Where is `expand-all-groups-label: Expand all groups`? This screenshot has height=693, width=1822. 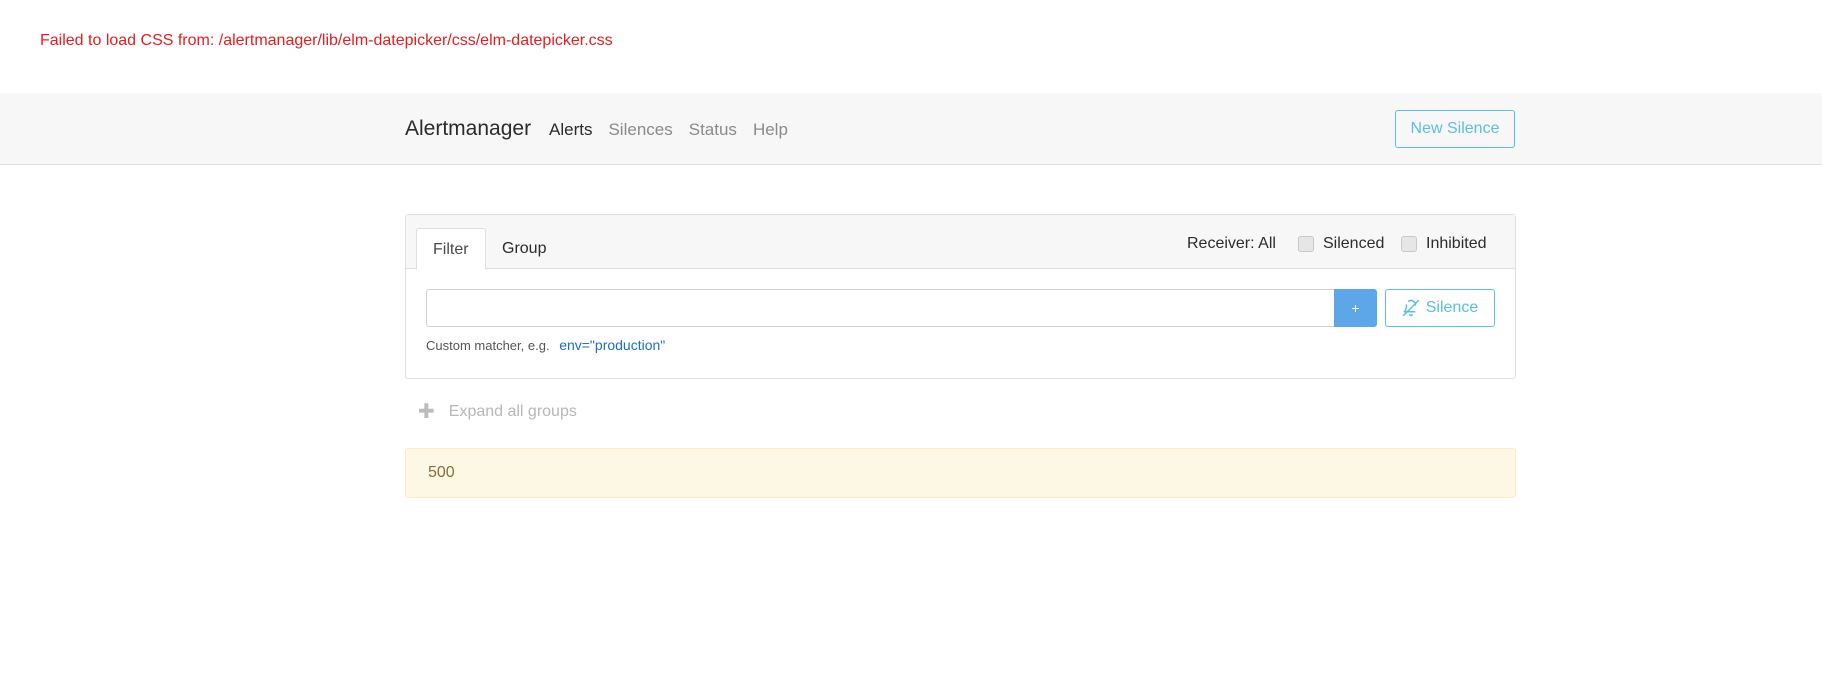 expand-all-groups-label: Expand all groups is located at coordinates (512, 411).